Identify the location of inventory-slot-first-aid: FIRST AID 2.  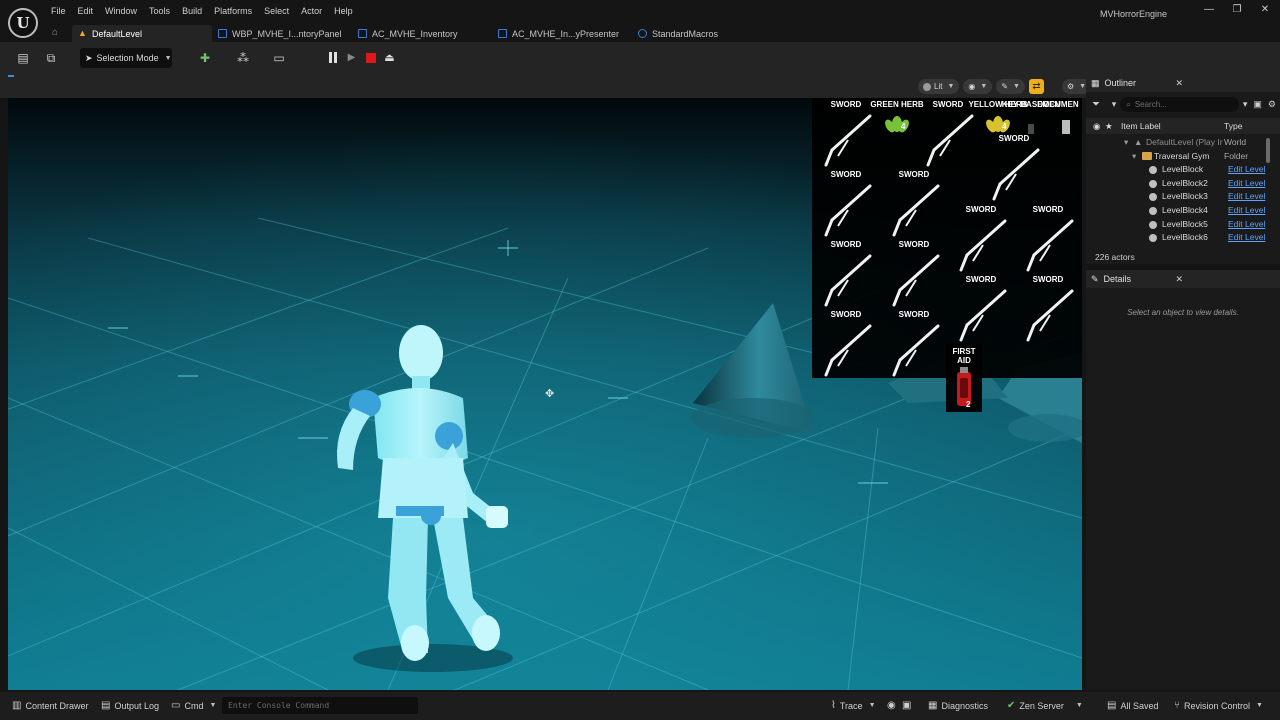
(964, 378).